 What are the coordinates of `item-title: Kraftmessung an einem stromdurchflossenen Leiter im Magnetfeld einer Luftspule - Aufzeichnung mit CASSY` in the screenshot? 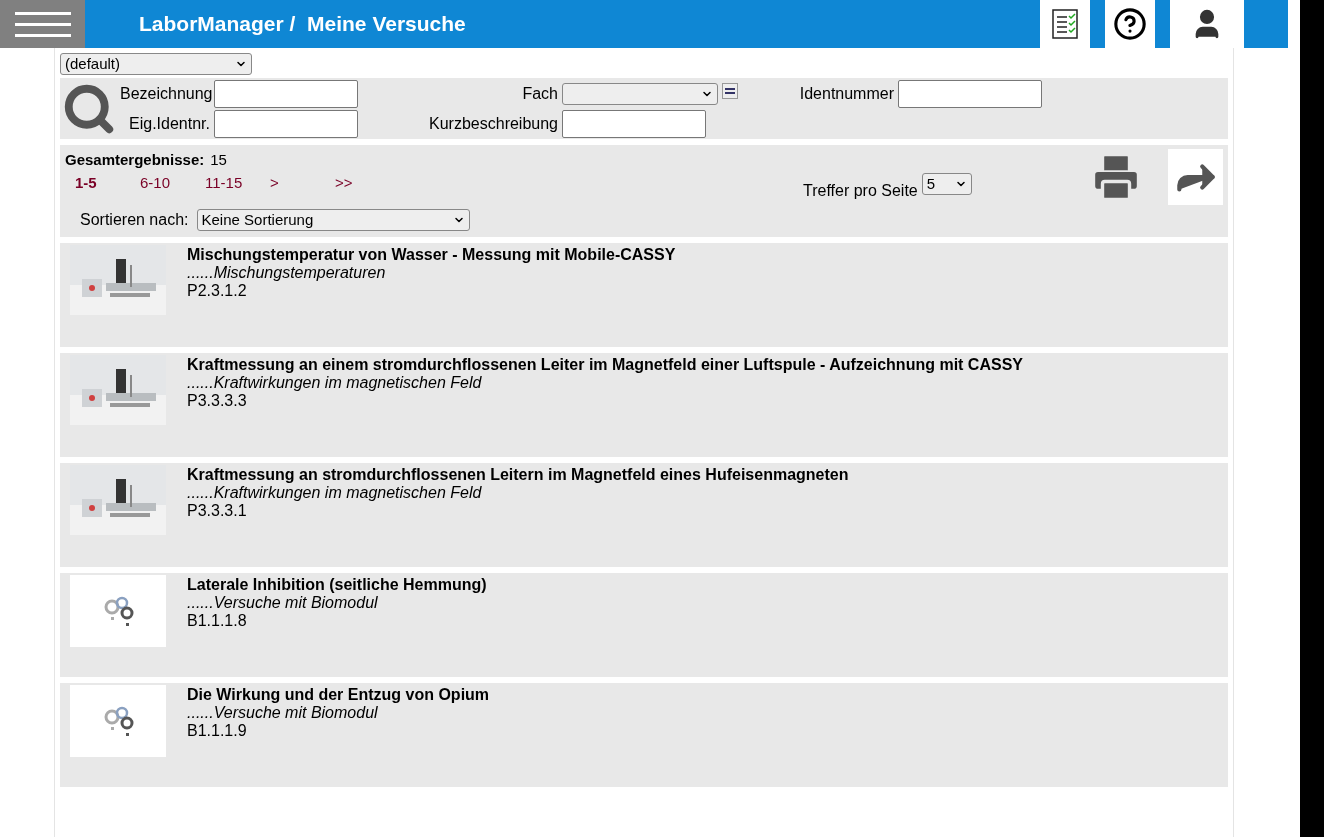 It's located at (605, 365).